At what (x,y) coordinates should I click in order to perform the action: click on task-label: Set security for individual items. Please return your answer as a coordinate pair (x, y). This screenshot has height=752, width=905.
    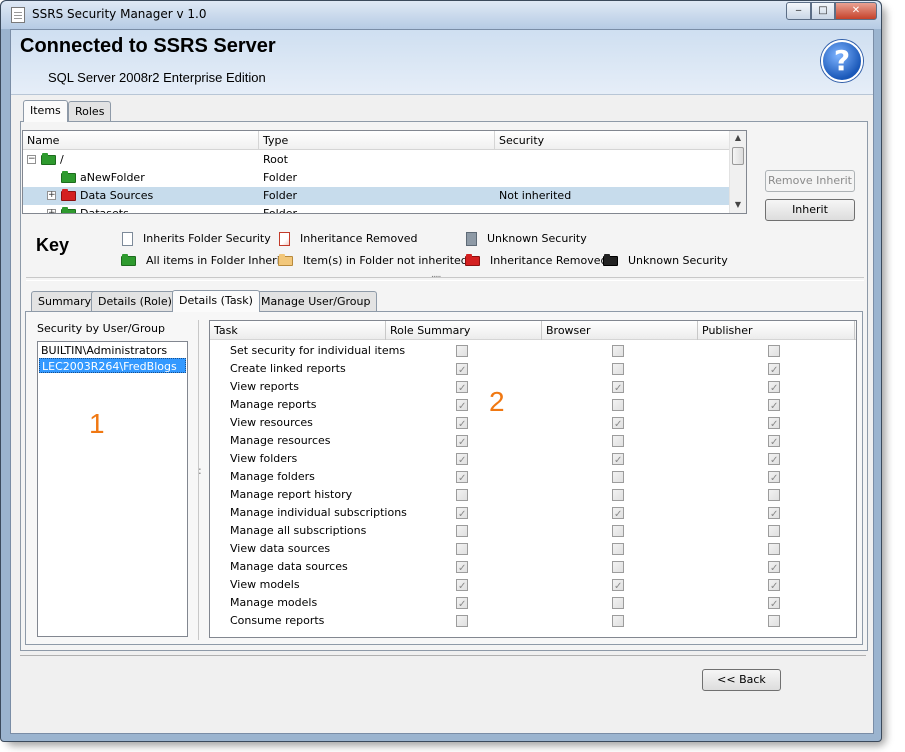
    Looking at the image, I should click on (318, 350).